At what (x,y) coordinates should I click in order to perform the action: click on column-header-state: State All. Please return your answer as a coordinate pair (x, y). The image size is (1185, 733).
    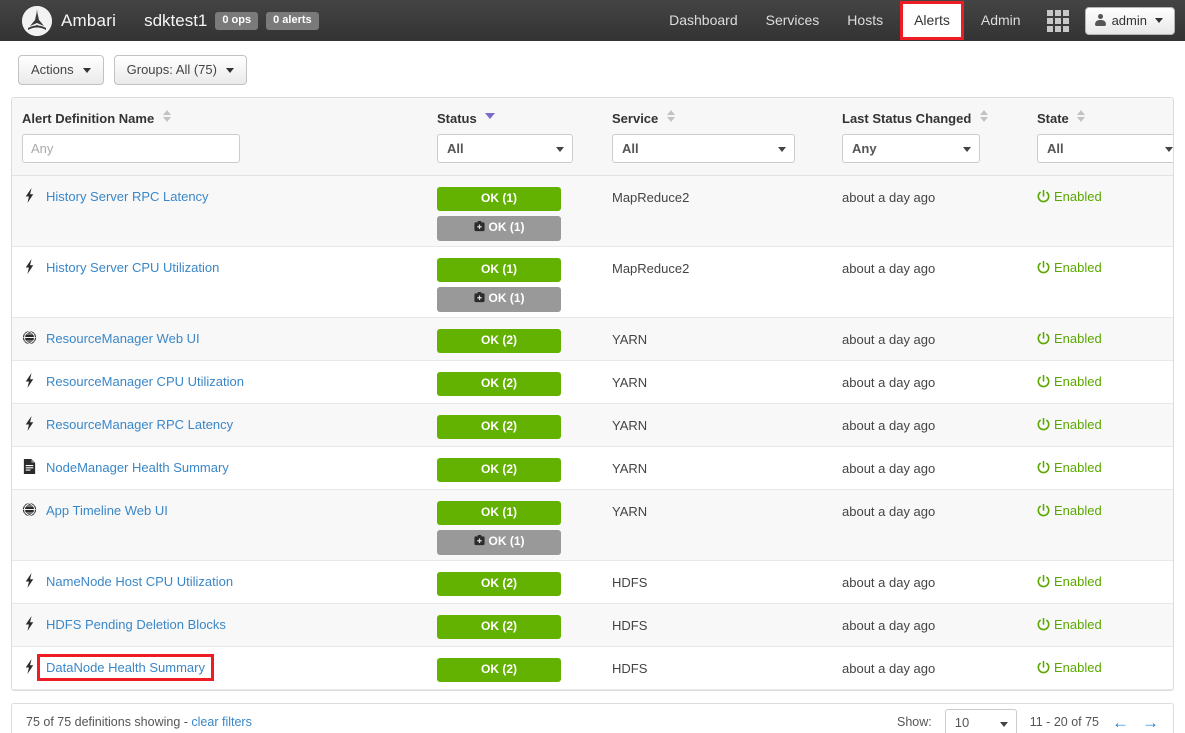
    Looking at the image, I should click on (1100, 137).